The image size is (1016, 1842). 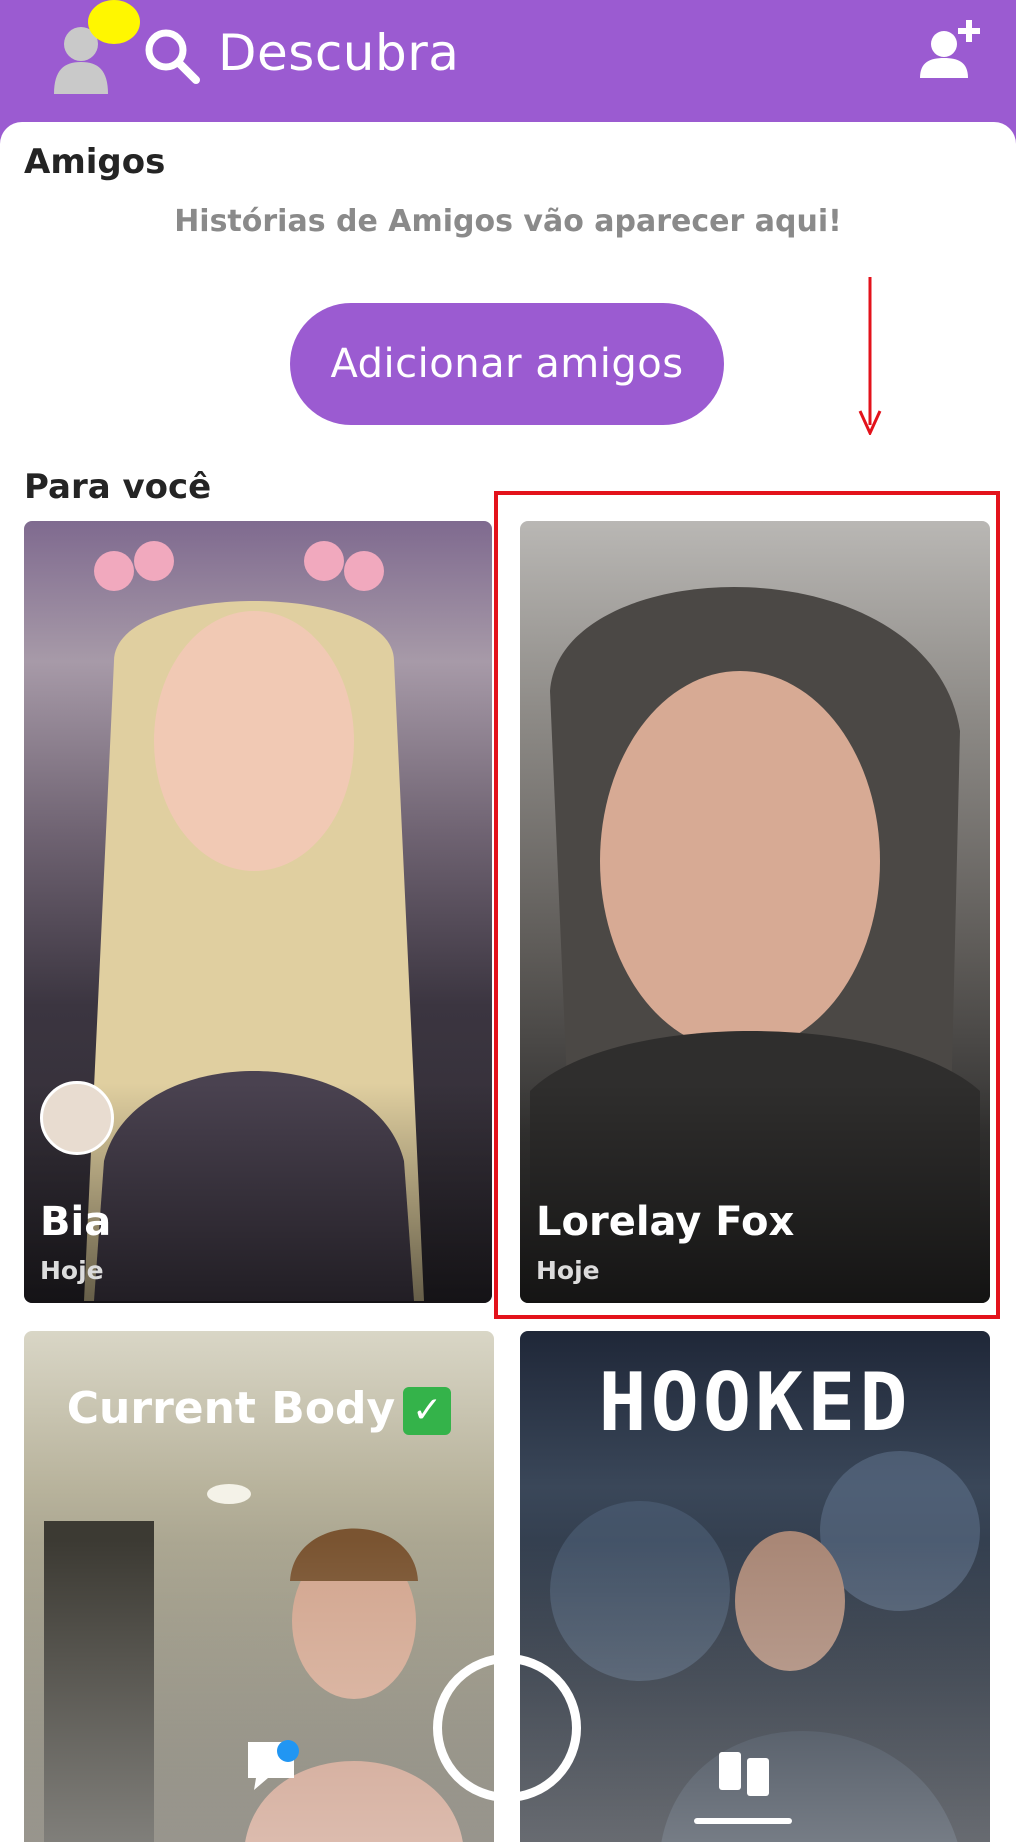 I want to click on discover-icon, so click(x=744, y=1774).